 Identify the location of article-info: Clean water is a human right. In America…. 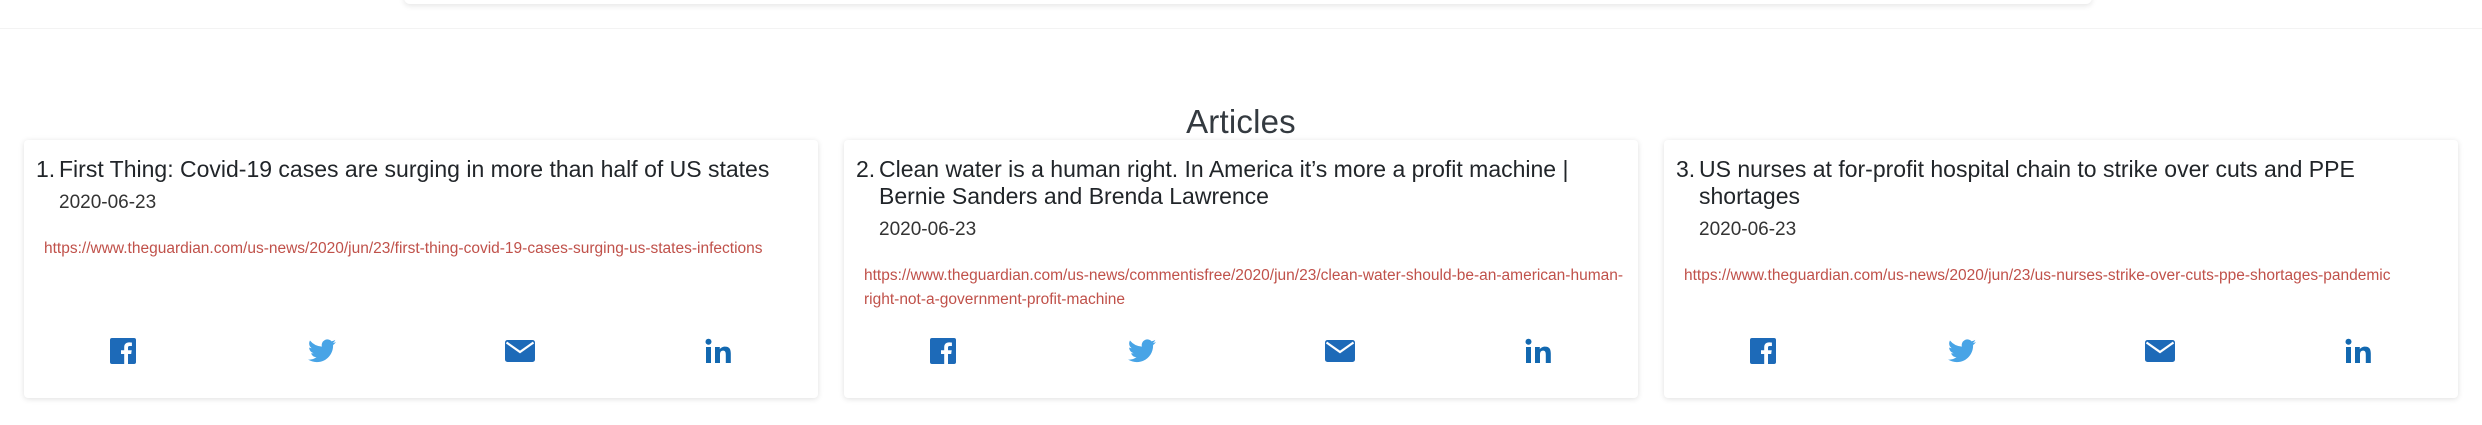
(1252, 199).